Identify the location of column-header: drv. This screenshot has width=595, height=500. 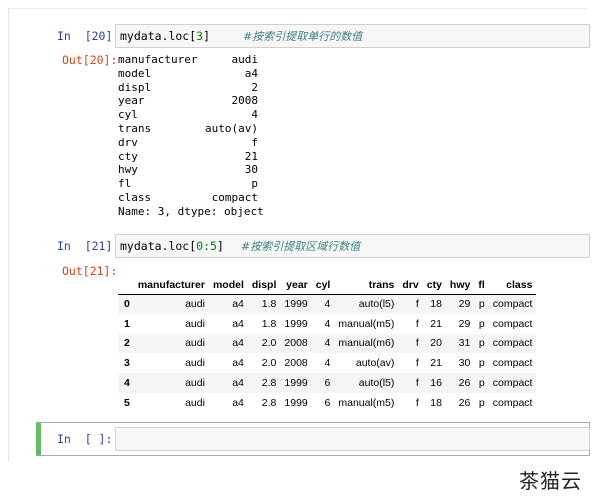
(410, 285).